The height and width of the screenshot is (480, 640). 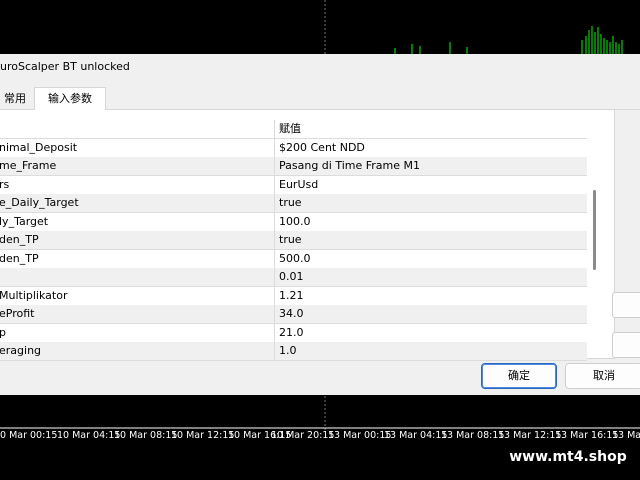 What do you see at coordinates (594, 230) in the screenshot?
I see `scrollbar-thumb` at bounding box center [594, 230].